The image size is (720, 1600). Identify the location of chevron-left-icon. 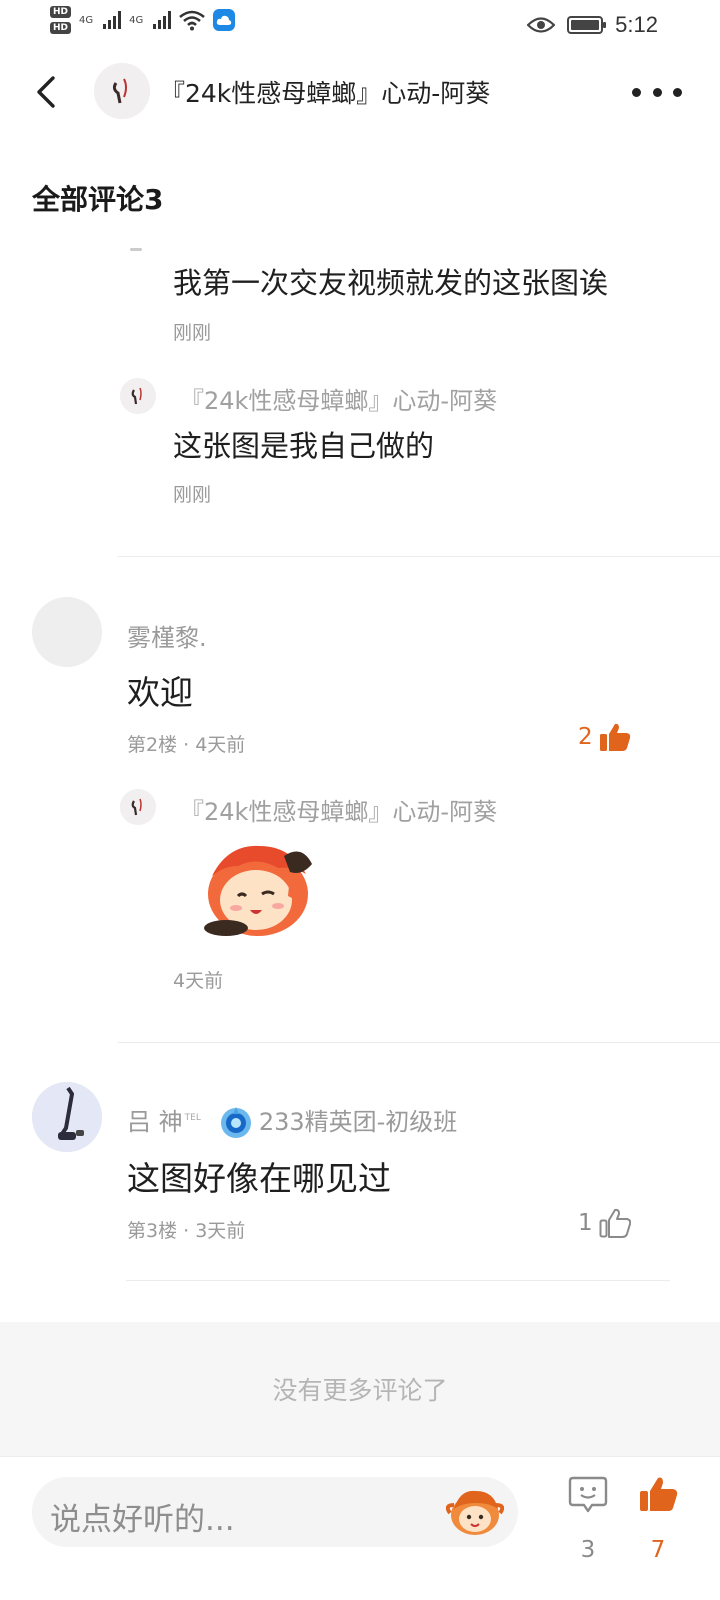
(46, 92).